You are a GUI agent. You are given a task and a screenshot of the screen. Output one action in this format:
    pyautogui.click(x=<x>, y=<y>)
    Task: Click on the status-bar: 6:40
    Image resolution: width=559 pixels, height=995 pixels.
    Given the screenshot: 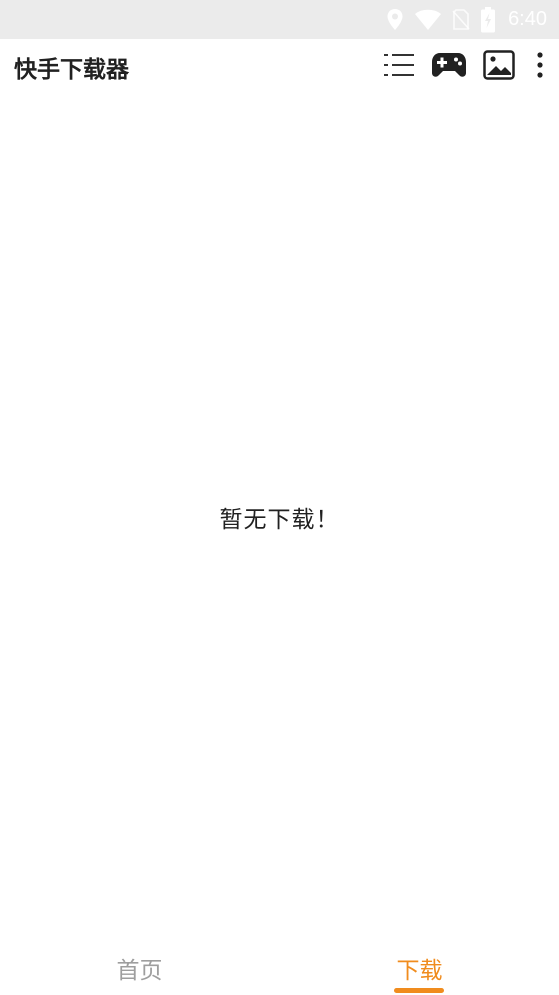 What is the action you would take?
    pyautogui.click(x=279, y=19)
    